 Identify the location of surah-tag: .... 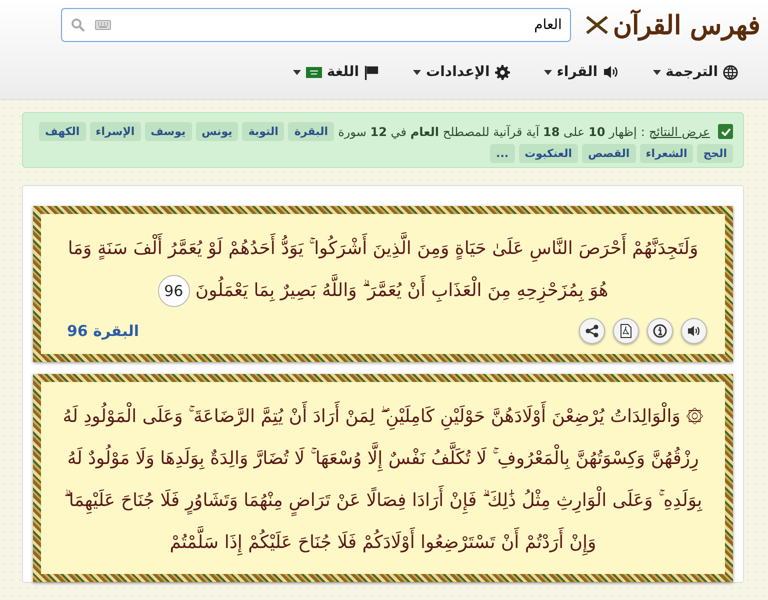
(502, 153).